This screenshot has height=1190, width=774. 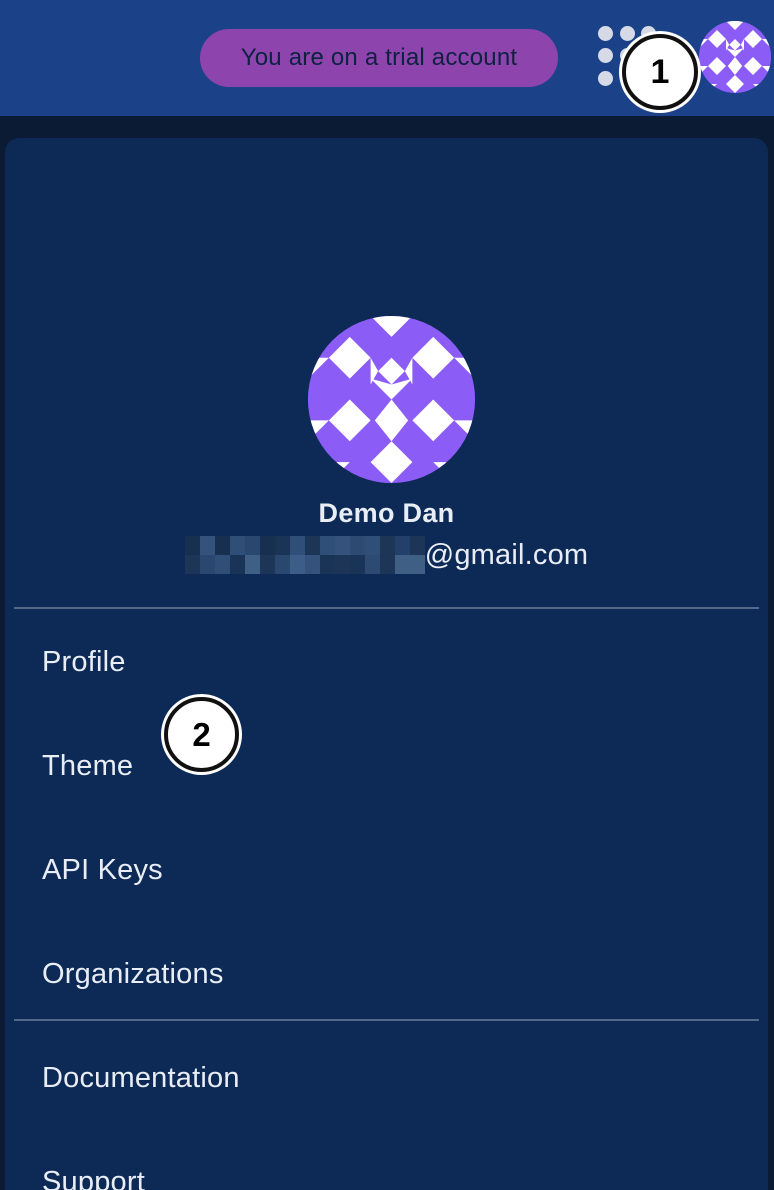 What do you see at coordinates (506, 554) in the screenshot?
I see `email-domain: @gmail.com` at bounding box center [506, 554].